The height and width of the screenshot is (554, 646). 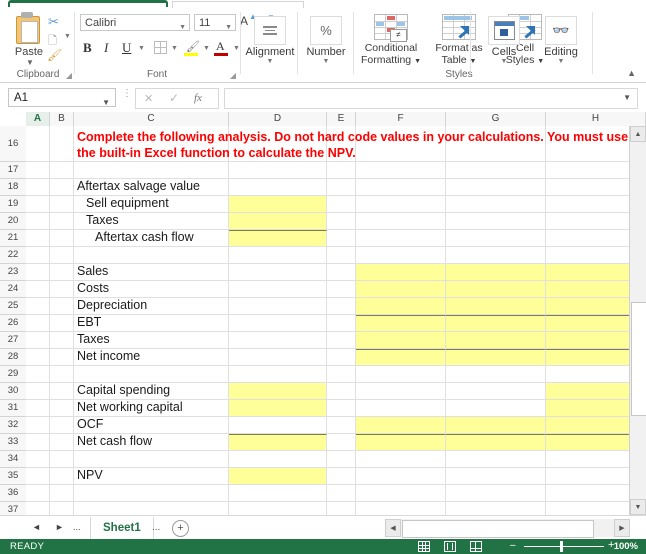 What do you see at coordinates (67, 36) in the screenshot?
I see `copy-dropdown-caret: ▼` at bounding box center [67, 36].